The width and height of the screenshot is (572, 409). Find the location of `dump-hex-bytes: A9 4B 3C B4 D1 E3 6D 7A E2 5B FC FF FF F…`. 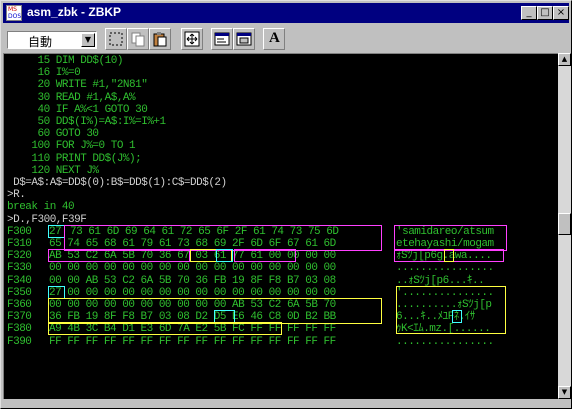

dump-hex-bytes: A9 4B 3C B4 D1 E3 6D 7A E2 5B FC FF FF F… is located at coordinates (192, 329).